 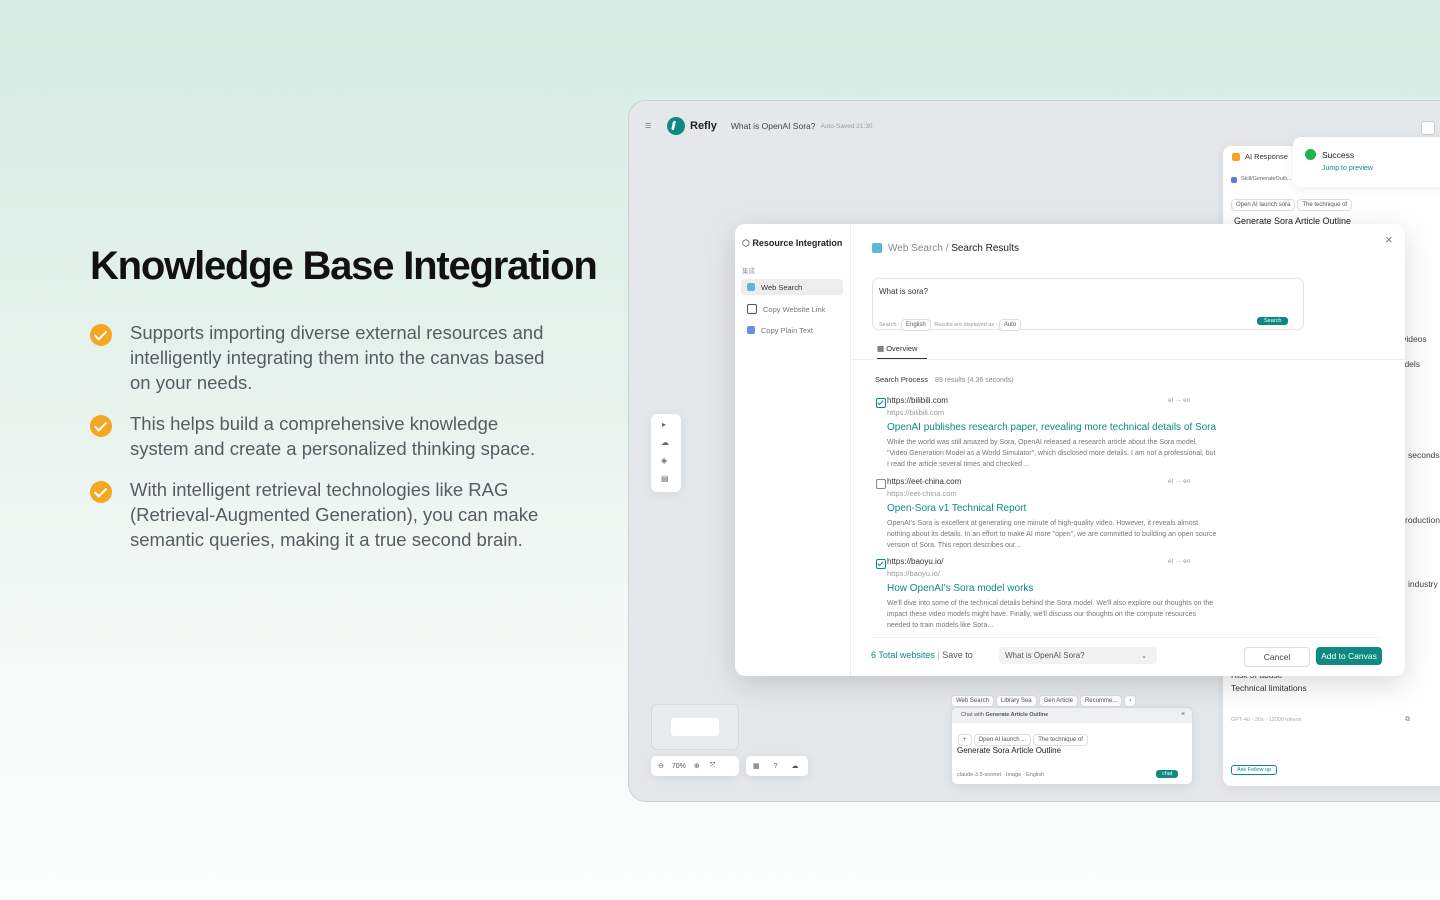 I want to click on jump-to-preview-link: Jump to preview, so click(x=1347, y=168).